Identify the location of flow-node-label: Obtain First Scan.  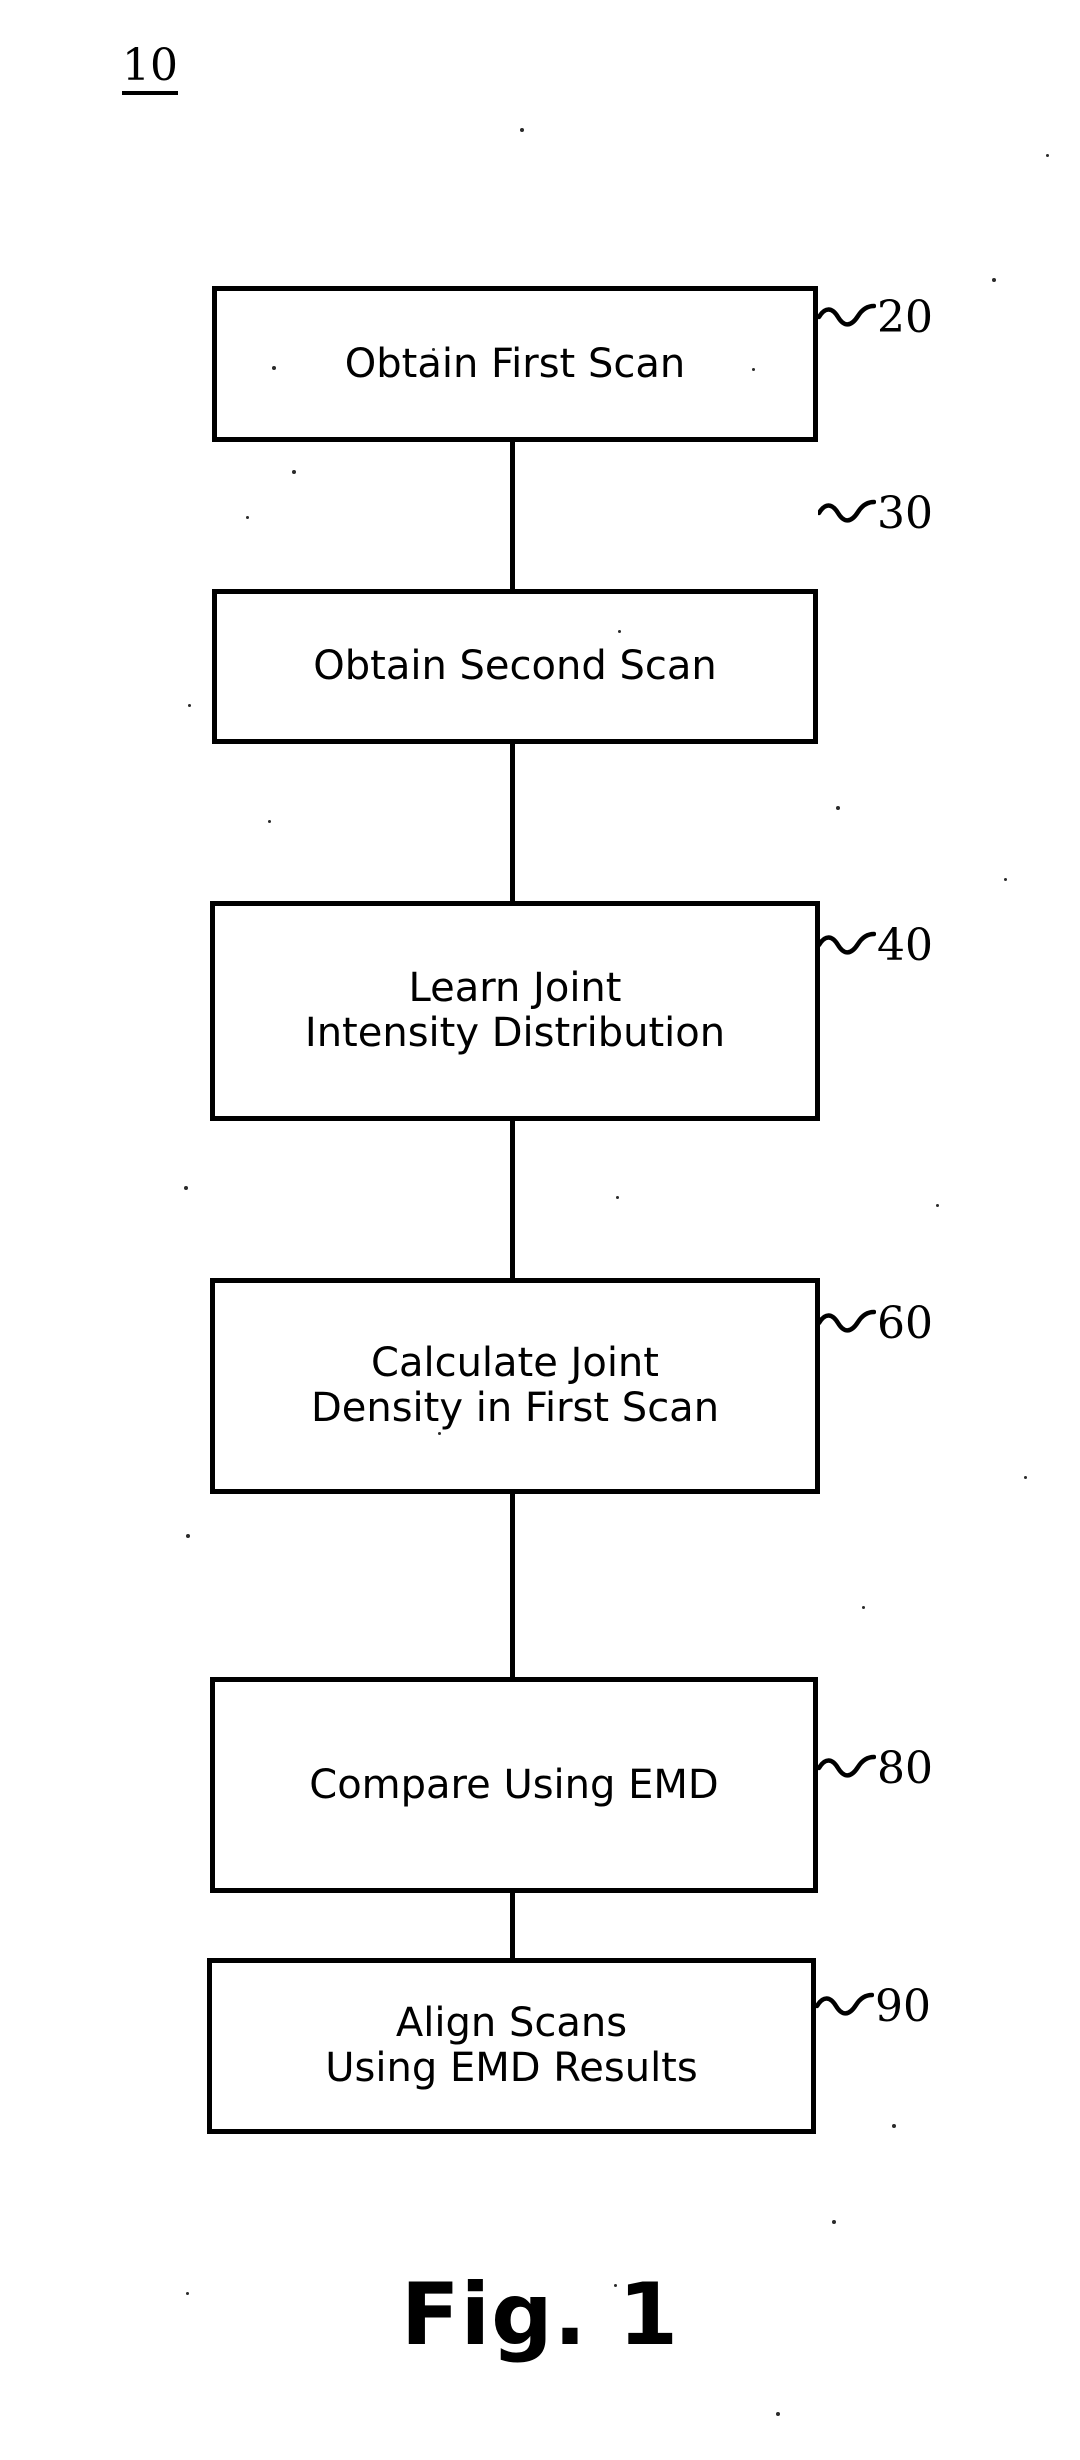
(515, 363).